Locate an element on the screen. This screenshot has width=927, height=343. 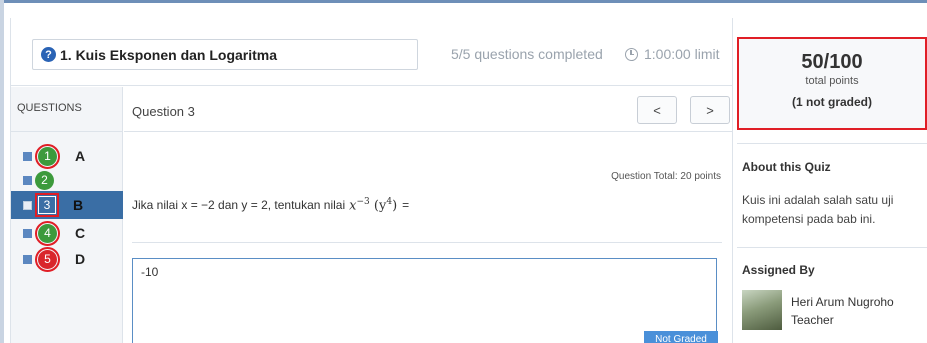
math-equals: = is located at coordinates (406, 205).